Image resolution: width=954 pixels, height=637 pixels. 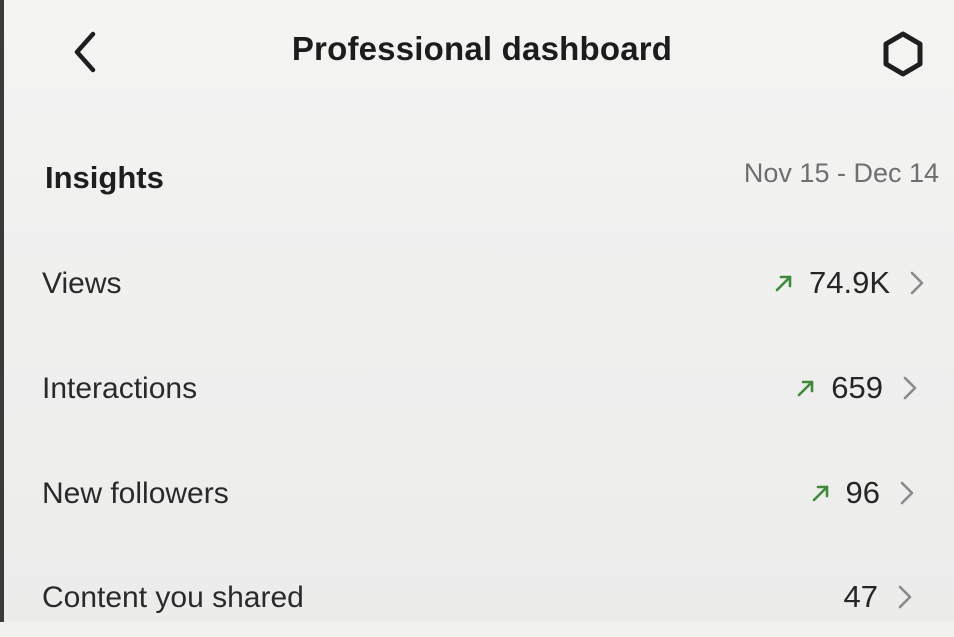 What do you see at coordinates (135, 493) in the screenshot?
I see `row-label: New followers` at bounding box center [135, 493].